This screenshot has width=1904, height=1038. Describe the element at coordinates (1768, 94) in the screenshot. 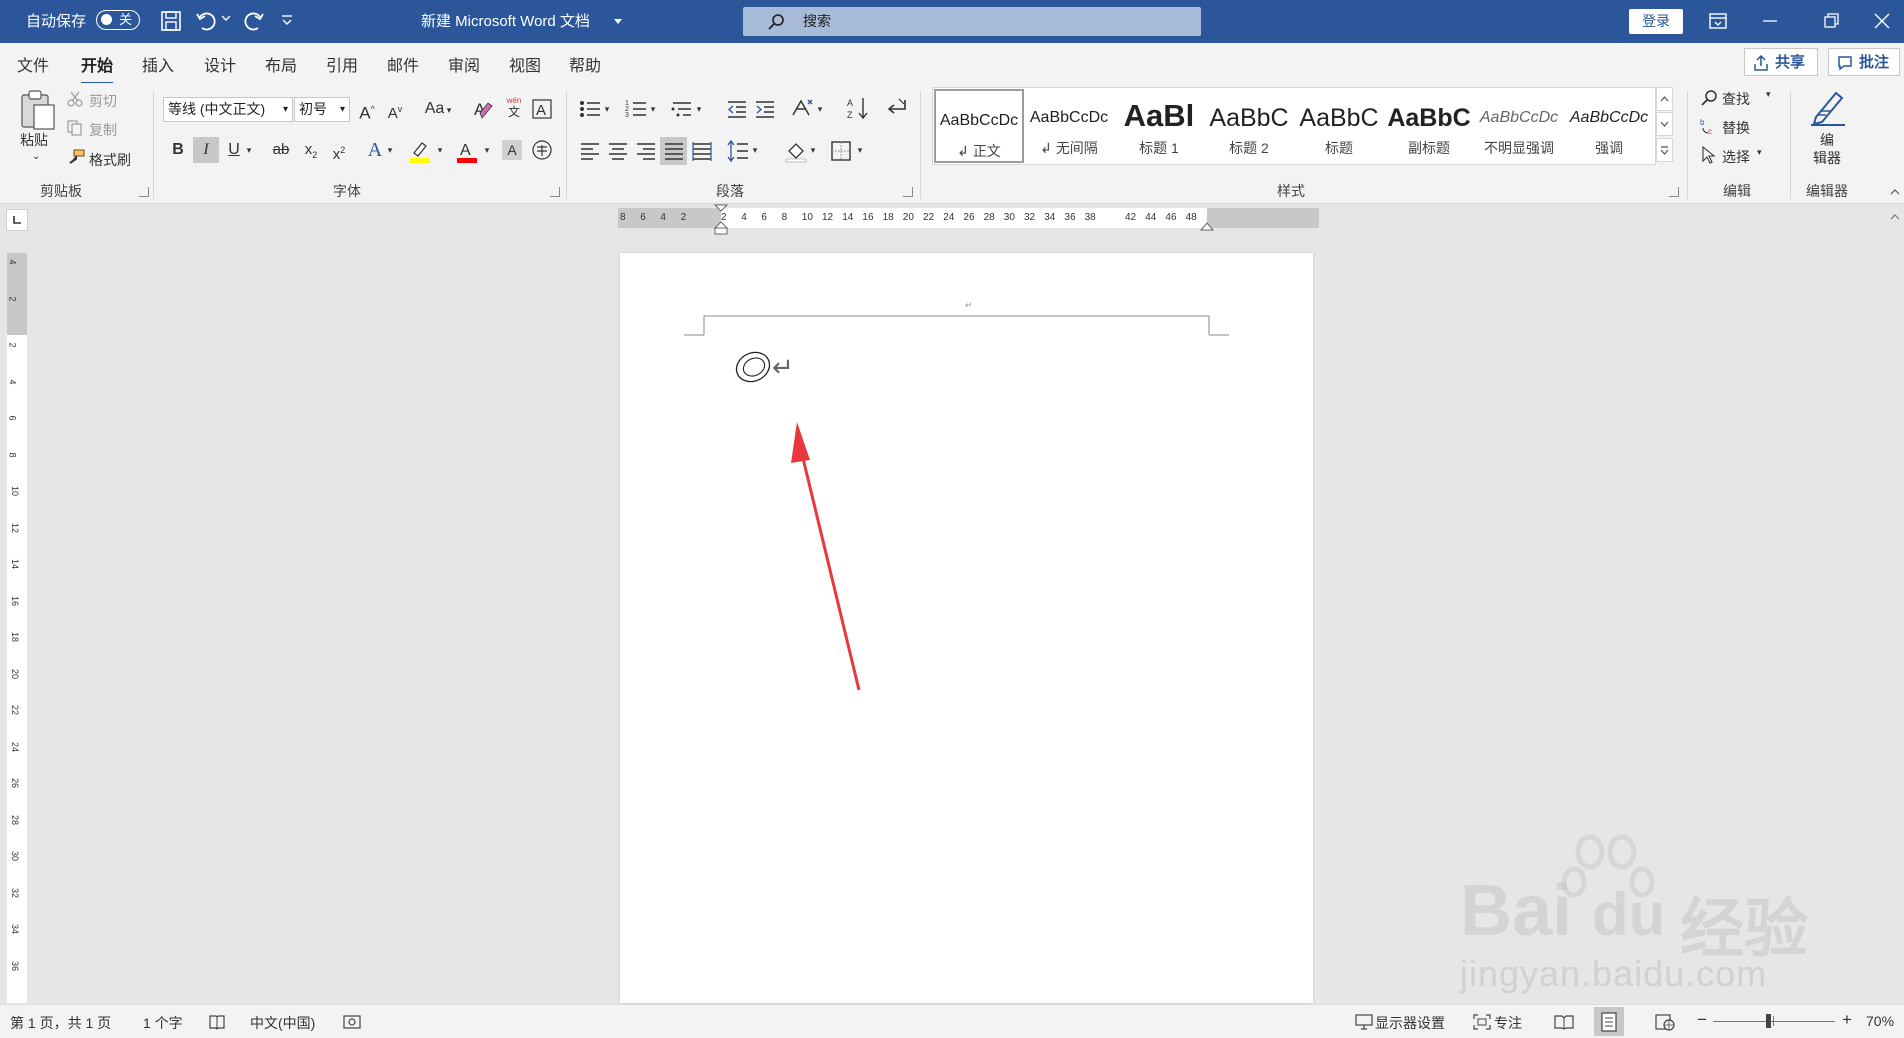

I see `find-dropdown-icon: ▾` at that location.